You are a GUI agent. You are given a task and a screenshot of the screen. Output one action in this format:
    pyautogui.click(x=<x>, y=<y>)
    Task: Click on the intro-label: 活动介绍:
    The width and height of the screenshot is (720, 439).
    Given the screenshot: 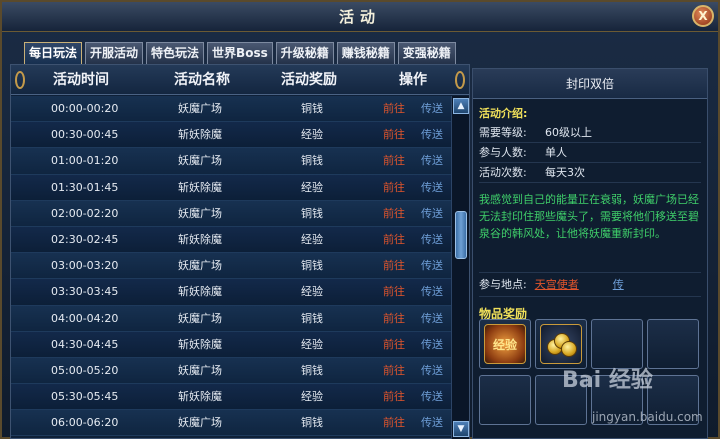 What is the action you would take?
    pyautogui.click(x=503, y=113)
    